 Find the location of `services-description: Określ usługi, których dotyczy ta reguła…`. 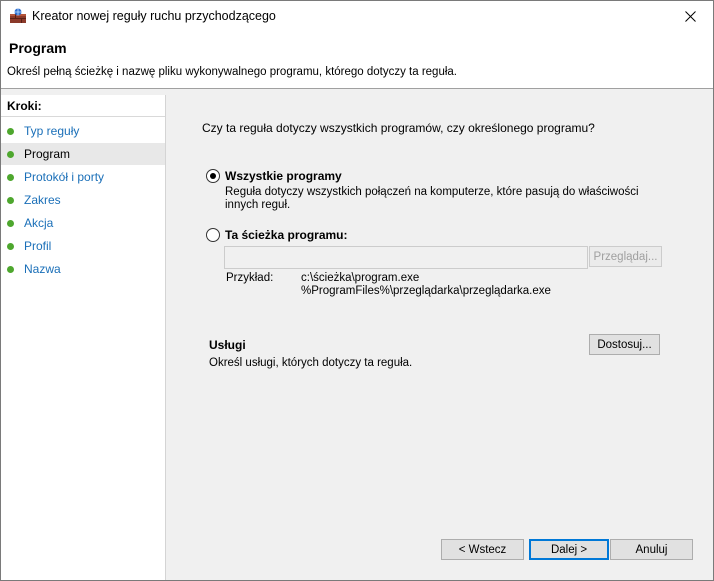

services-description: Określ usługi, których dotyczy ta reguła… is located at coordinates (311, 363).